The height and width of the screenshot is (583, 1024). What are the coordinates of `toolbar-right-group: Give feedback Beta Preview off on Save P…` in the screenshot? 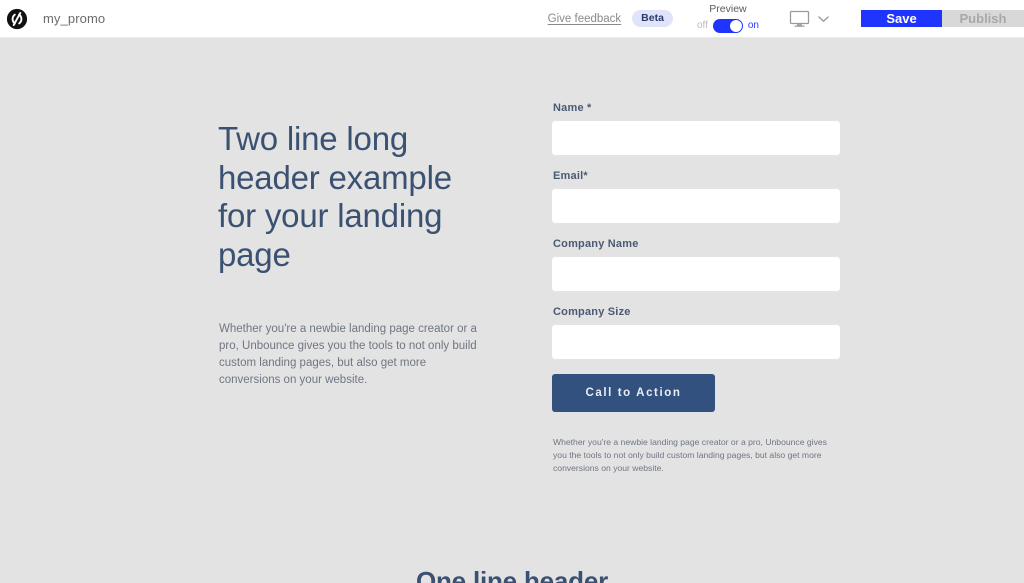 It's located at (786, 18).